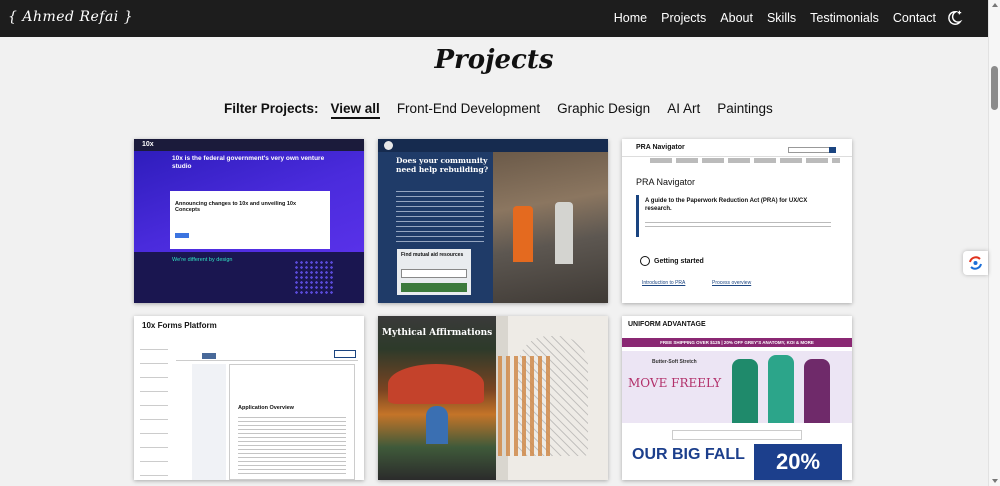  I want to click on card-view-resources-button, so click(434, 287).